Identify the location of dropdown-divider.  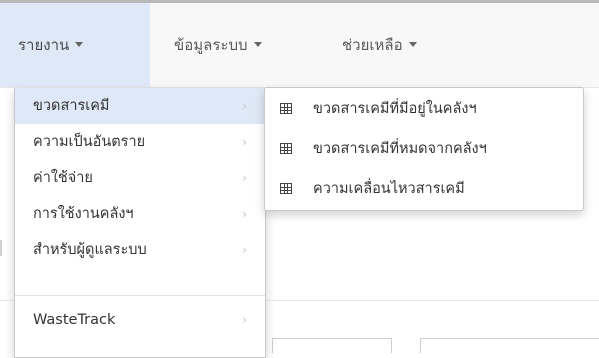
(140, 295).